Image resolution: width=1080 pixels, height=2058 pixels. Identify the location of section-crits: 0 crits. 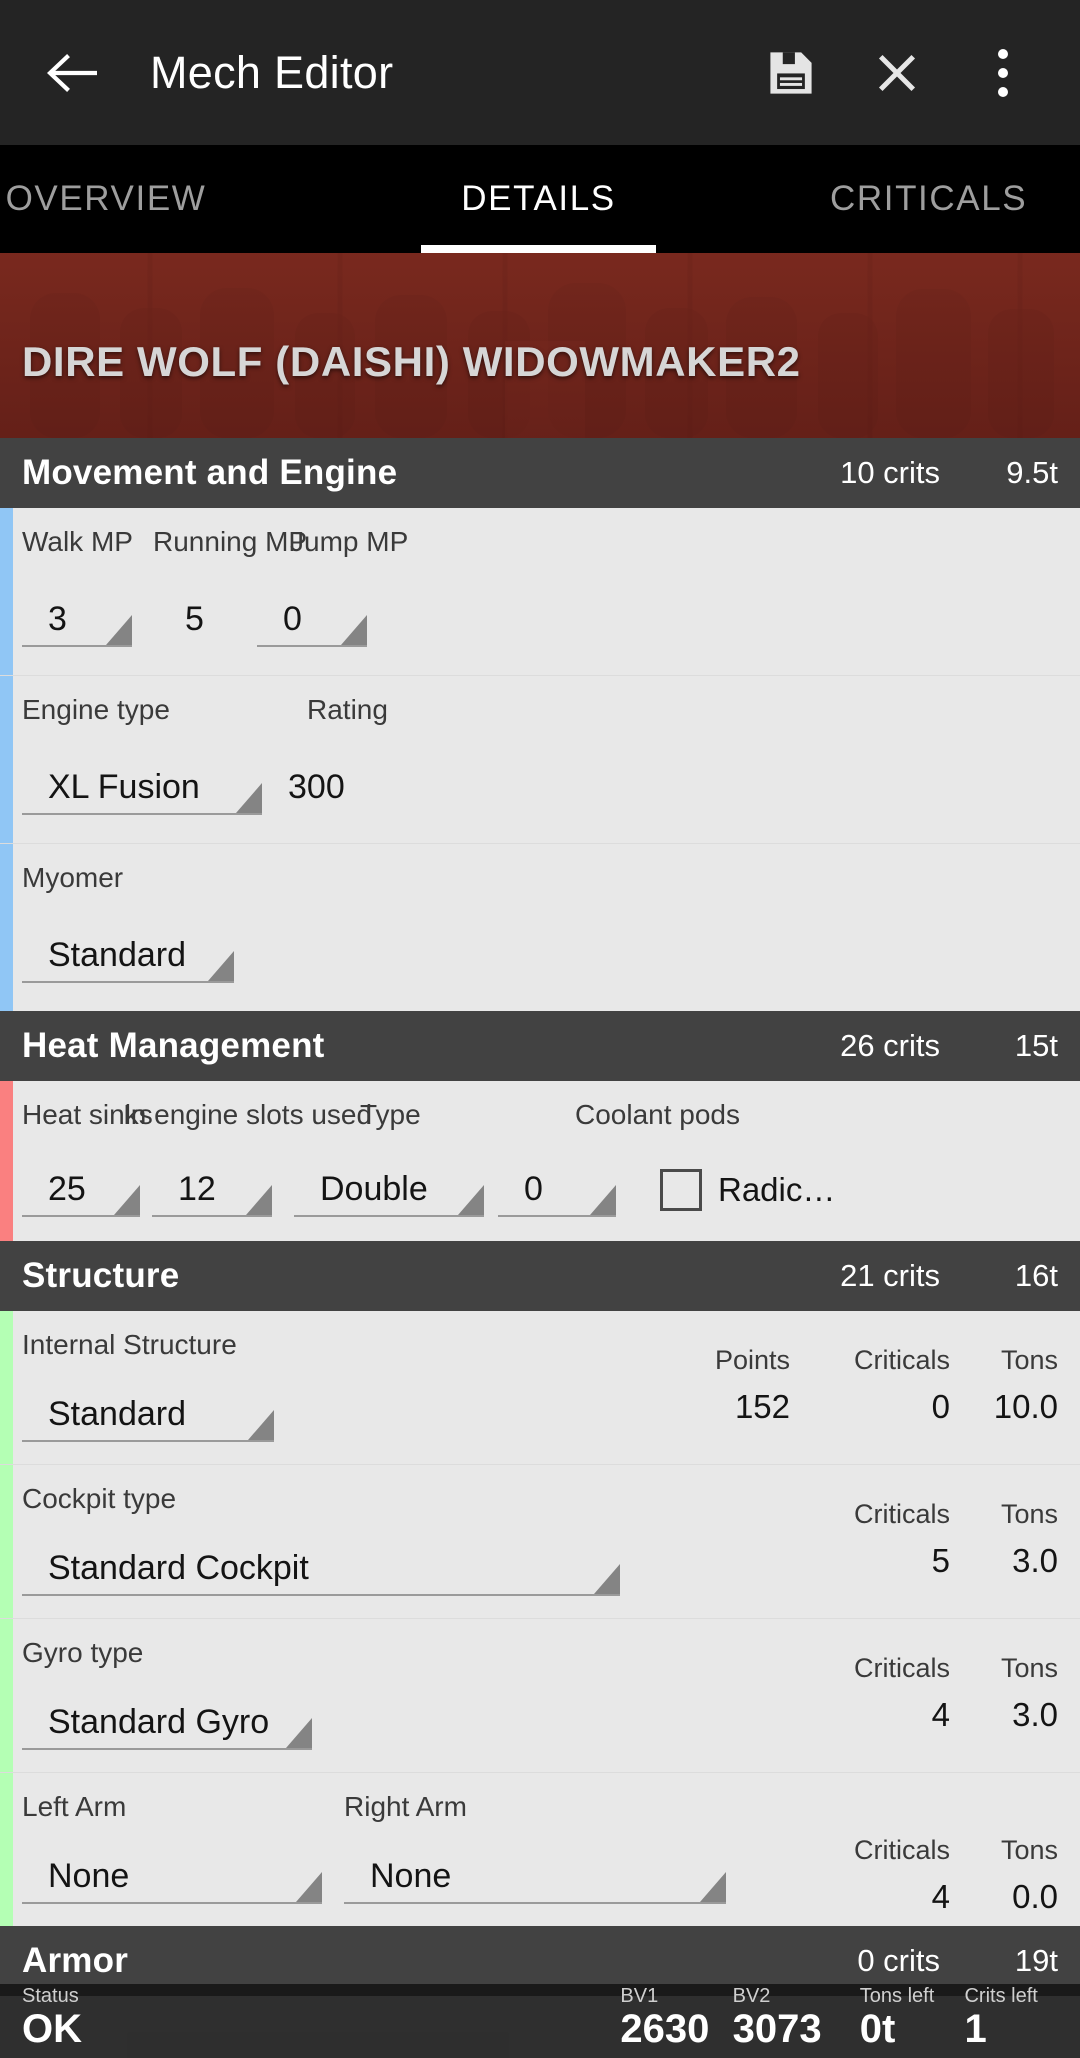
(898, 1960).